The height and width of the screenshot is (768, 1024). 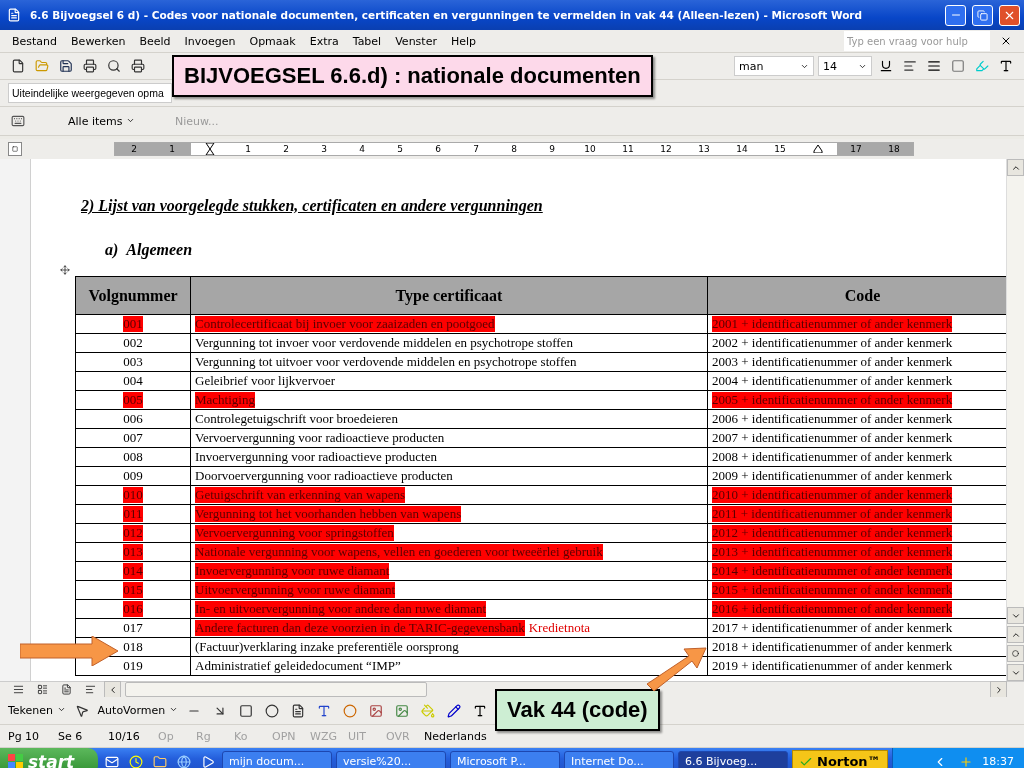 What do you see at coordinates (832, 590) in the screenshot?
I see `table-cell: 2015 + identificatienummer of ander kenmerk` at bounding box center [832, 590].